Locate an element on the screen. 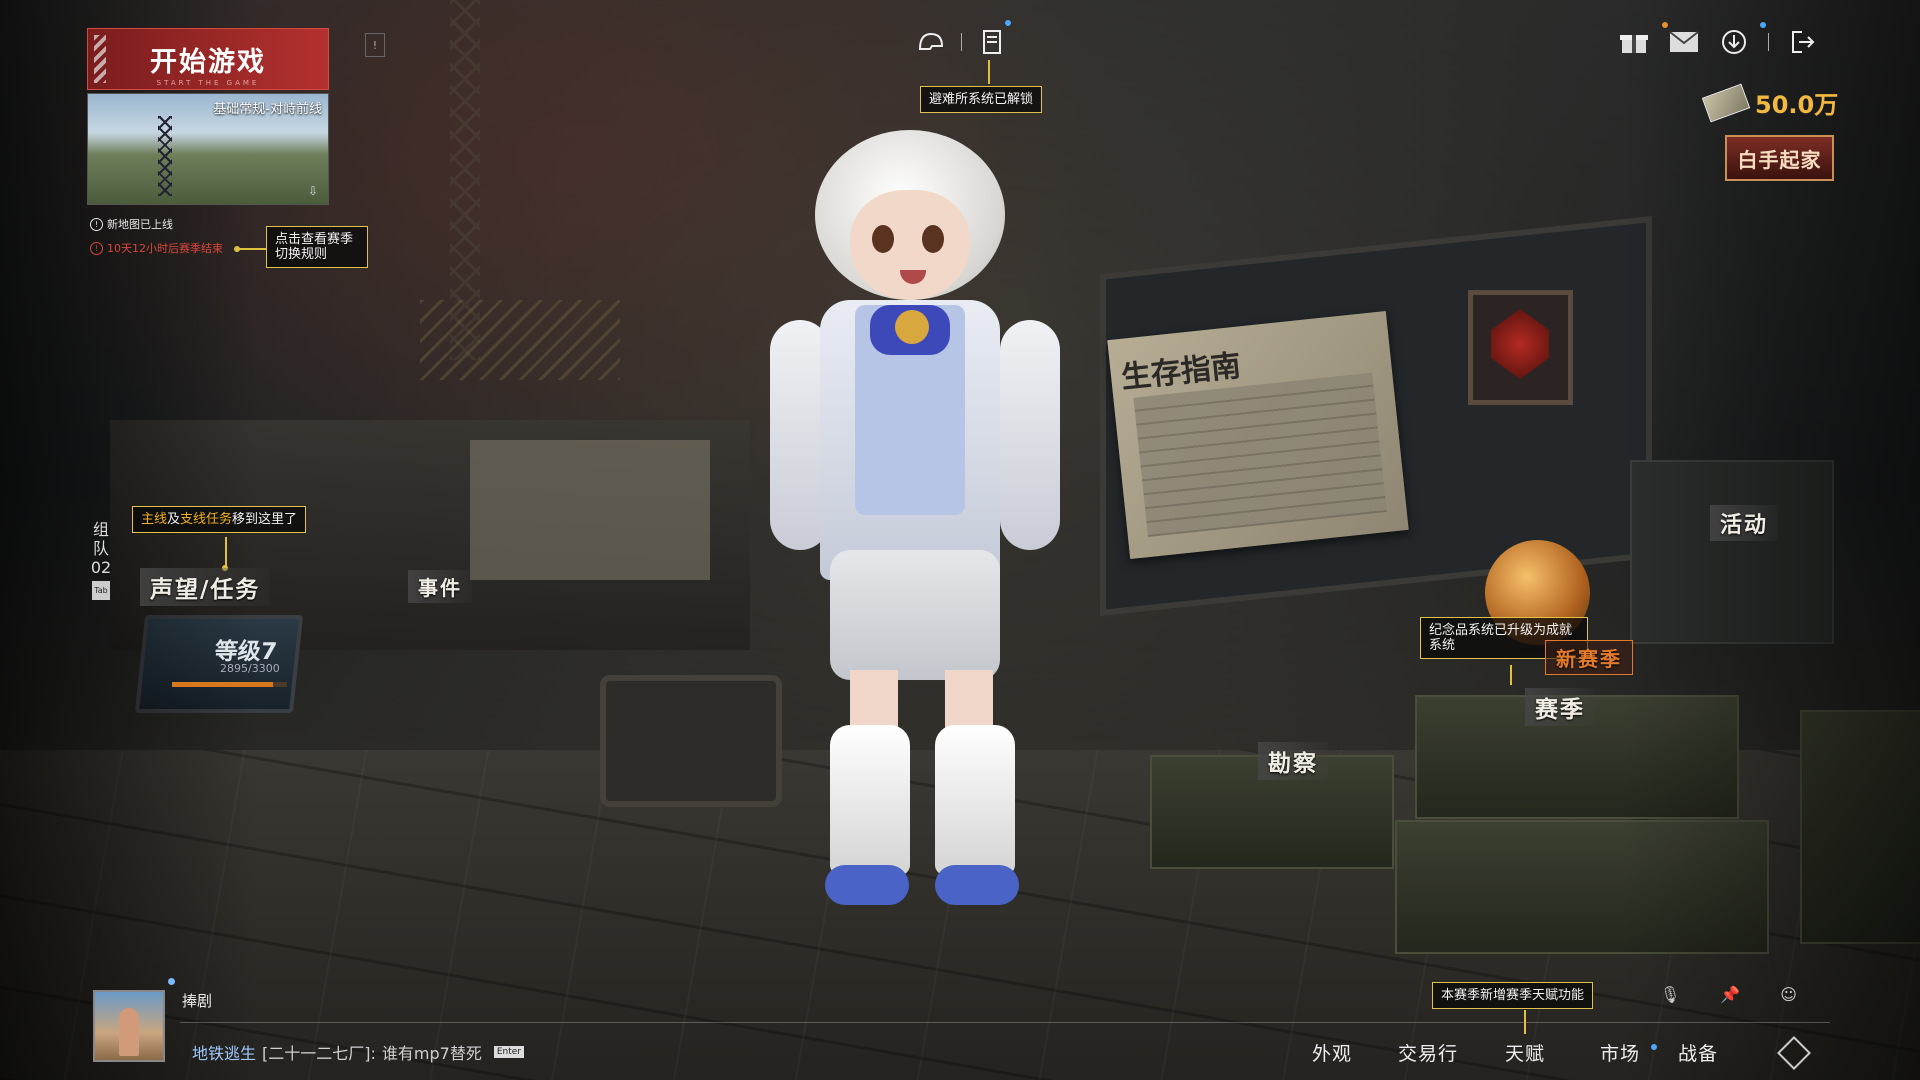  quests-moved-tooltip: 主线及支线任务移到这里了 is located at coordinates (219, 519).